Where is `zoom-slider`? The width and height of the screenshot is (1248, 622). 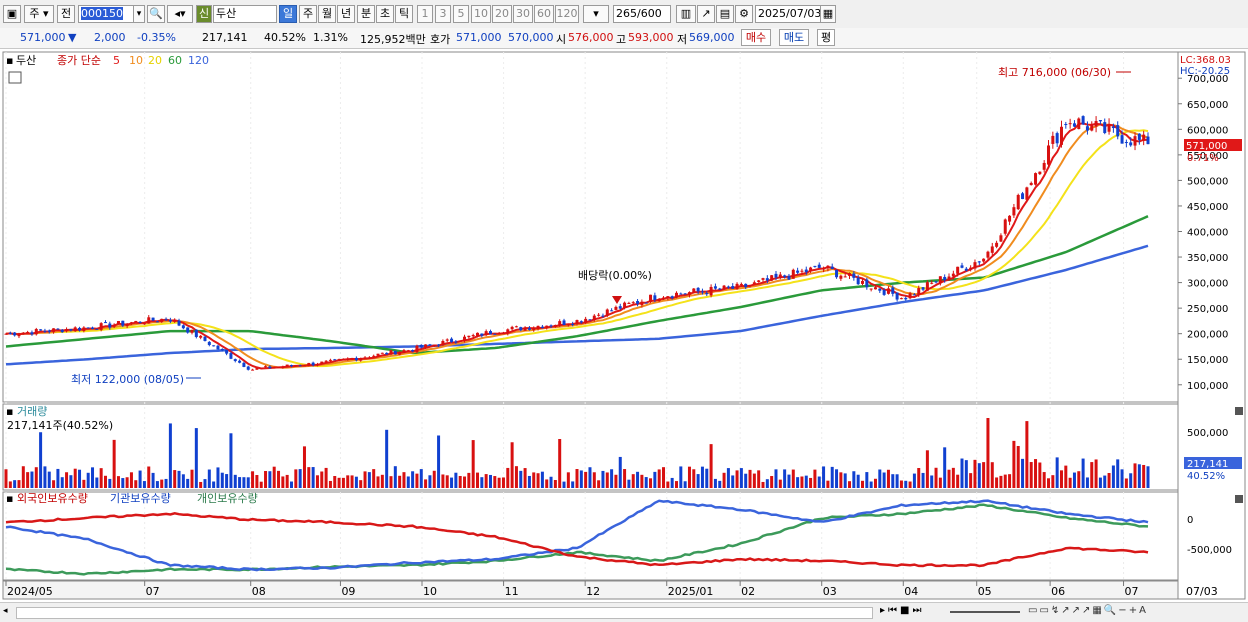 zoom-slider is located at coordinates (985, 612).